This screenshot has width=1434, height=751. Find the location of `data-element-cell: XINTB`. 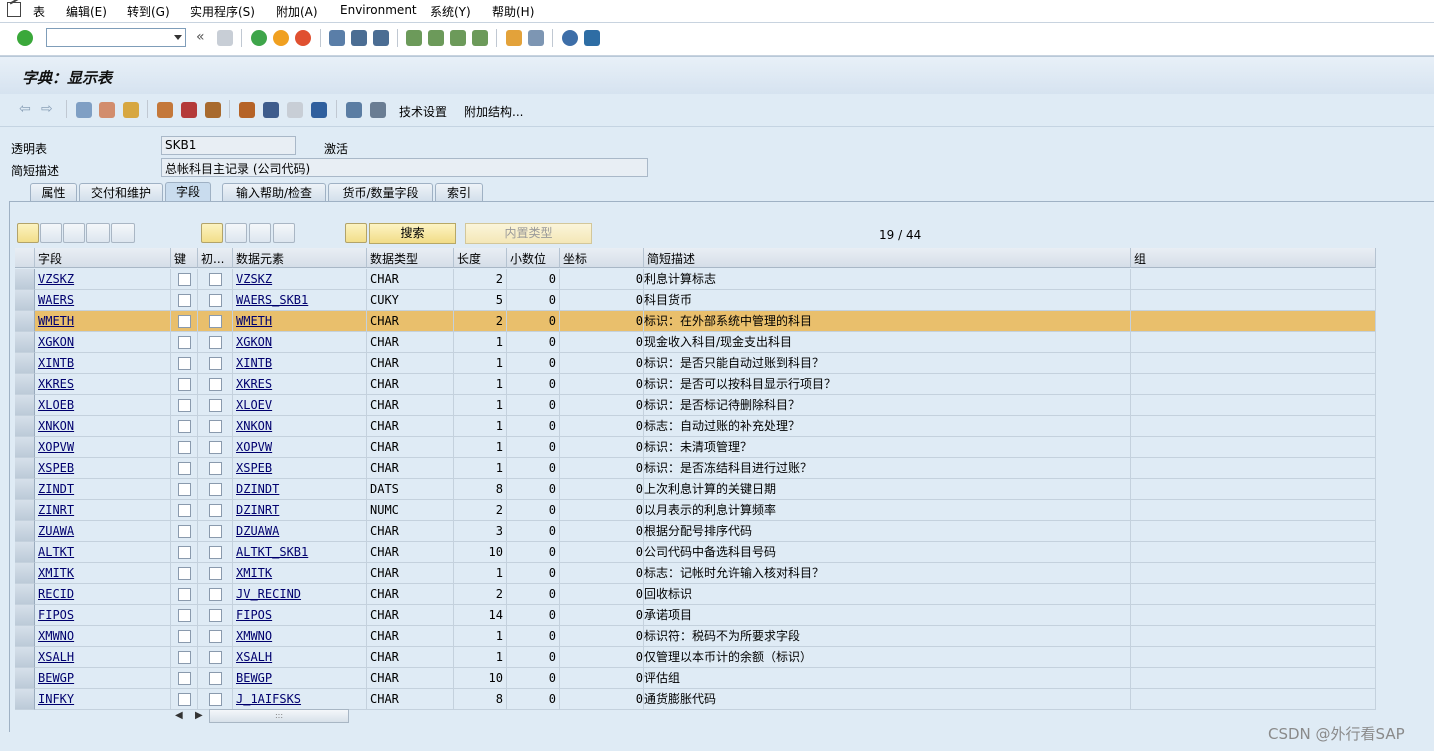

data-element-cell: XINTB is located at coordinates (300, 363).